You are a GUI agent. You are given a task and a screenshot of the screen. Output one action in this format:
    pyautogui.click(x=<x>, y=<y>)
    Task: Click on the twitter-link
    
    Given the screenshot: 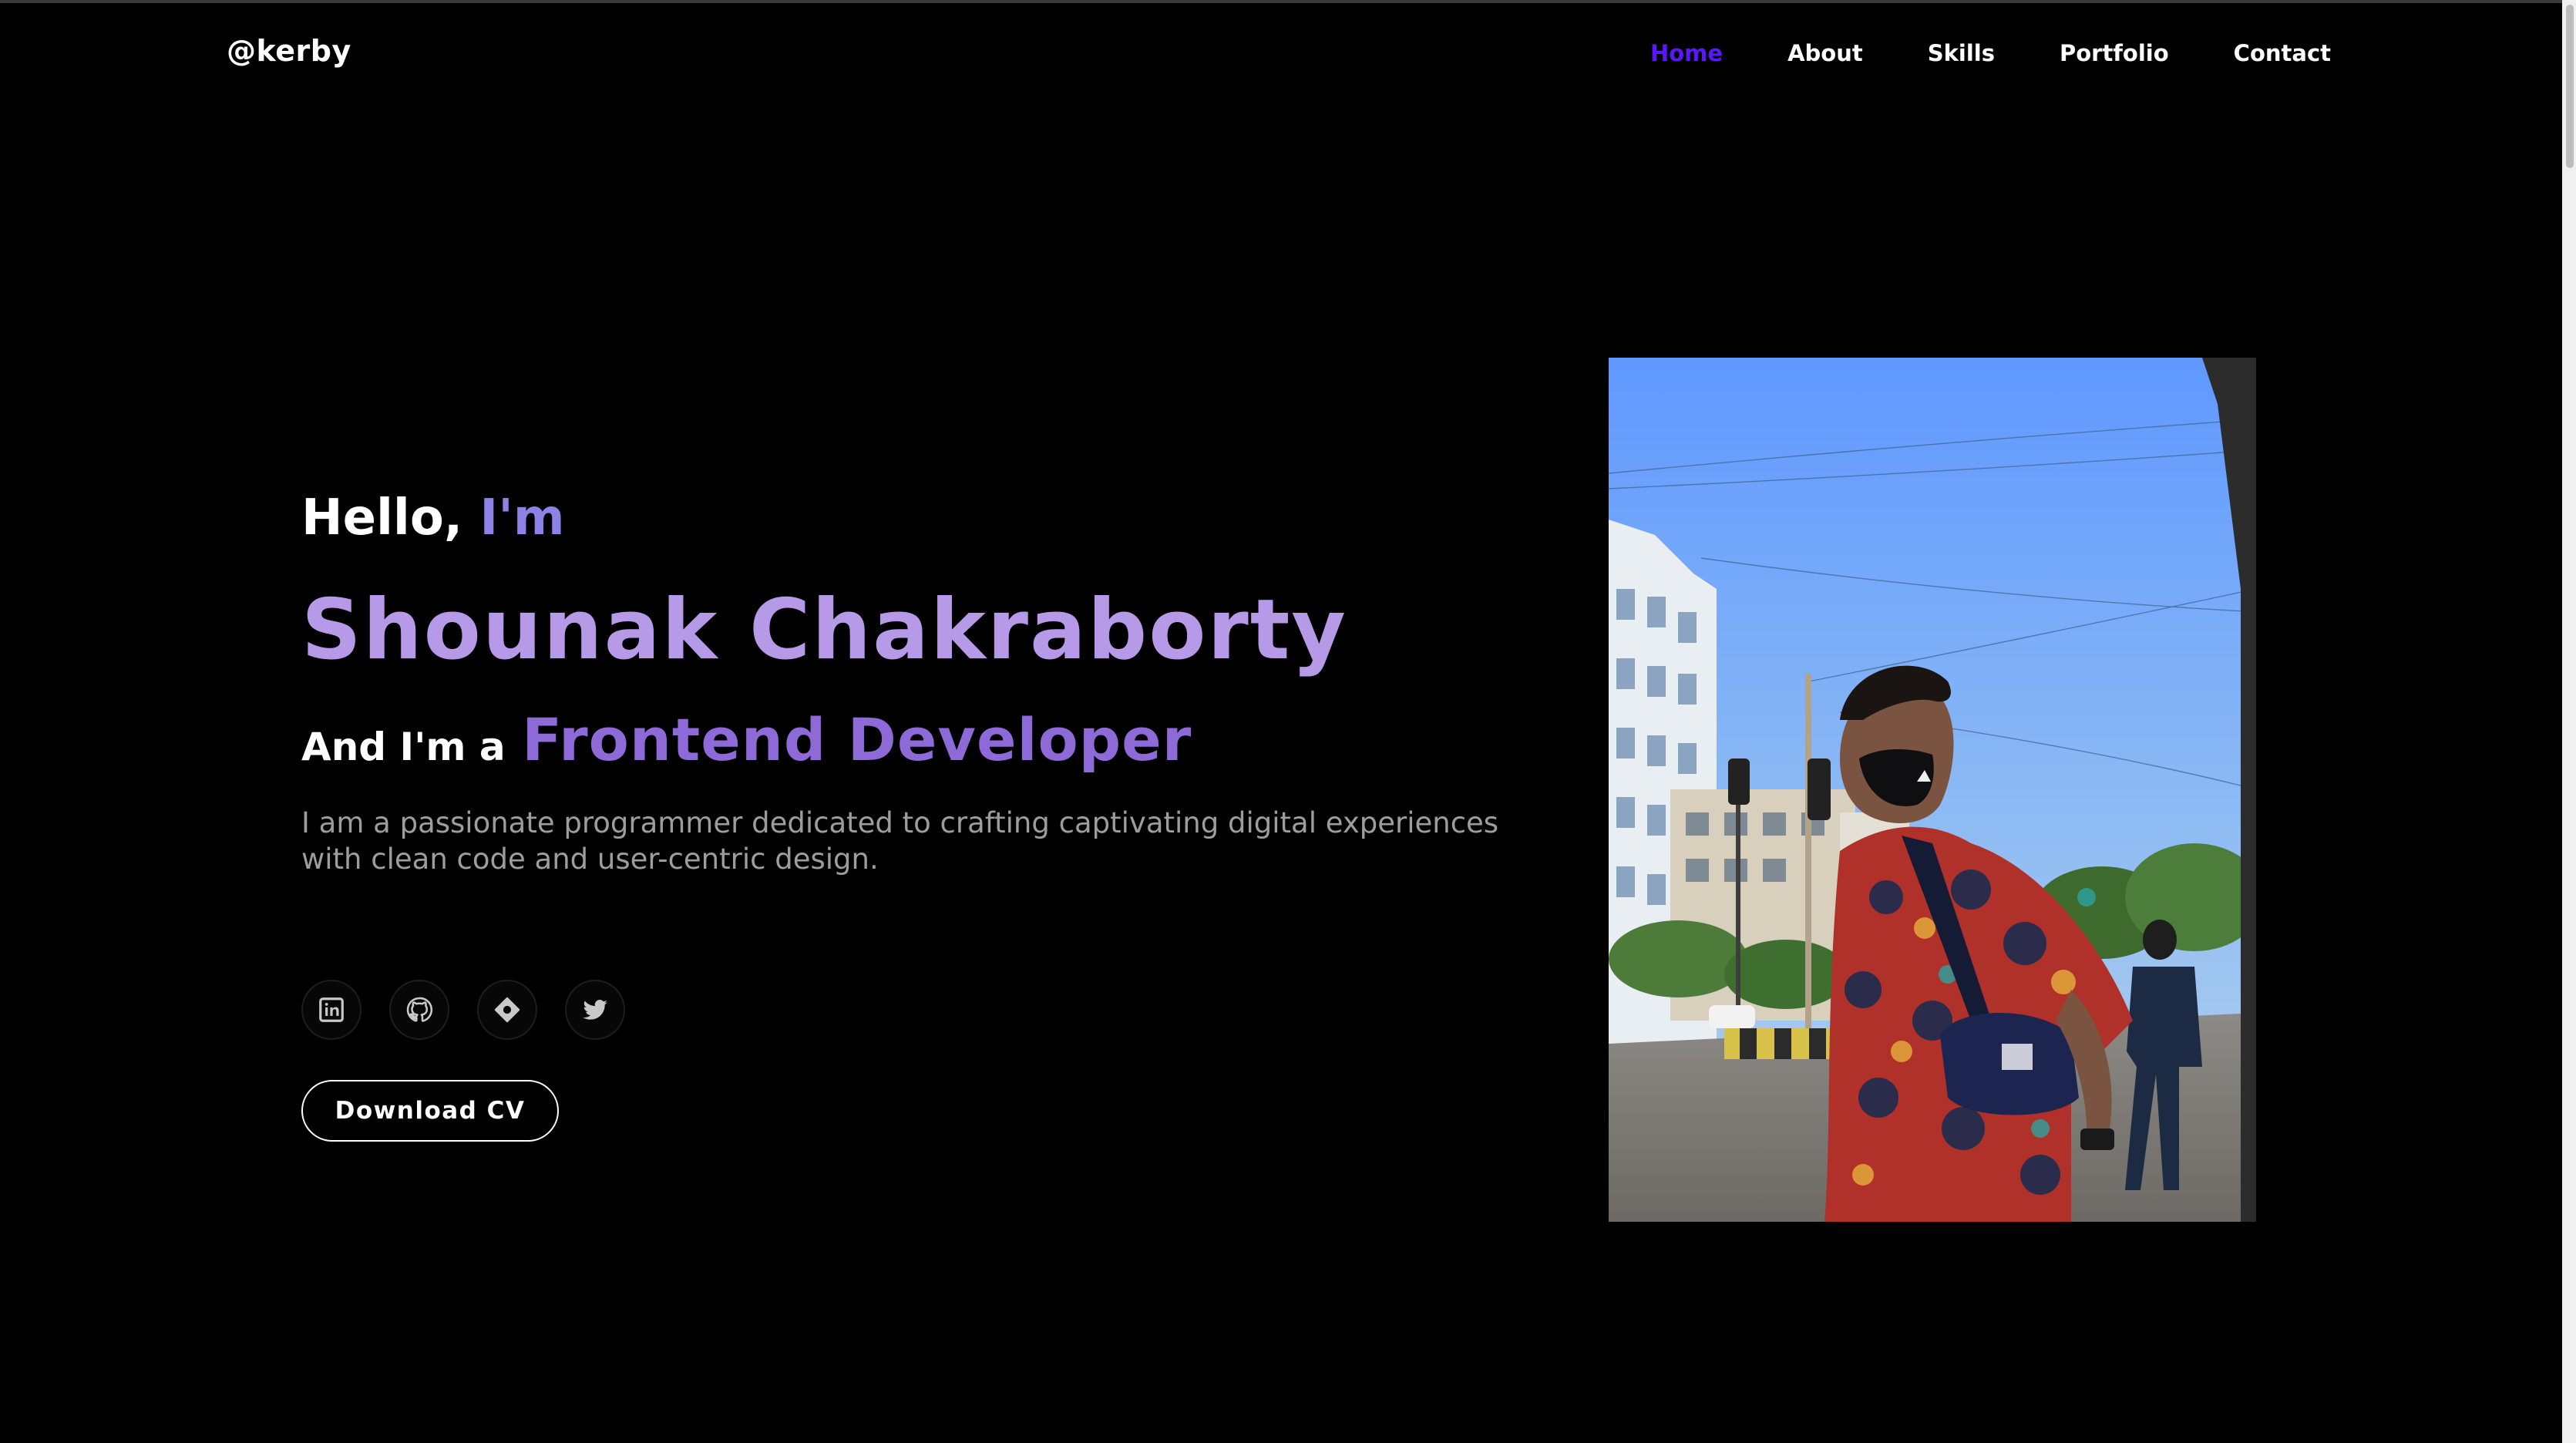 What is the action you would take?
    pyautogui.click(x=595, y=1010)
    